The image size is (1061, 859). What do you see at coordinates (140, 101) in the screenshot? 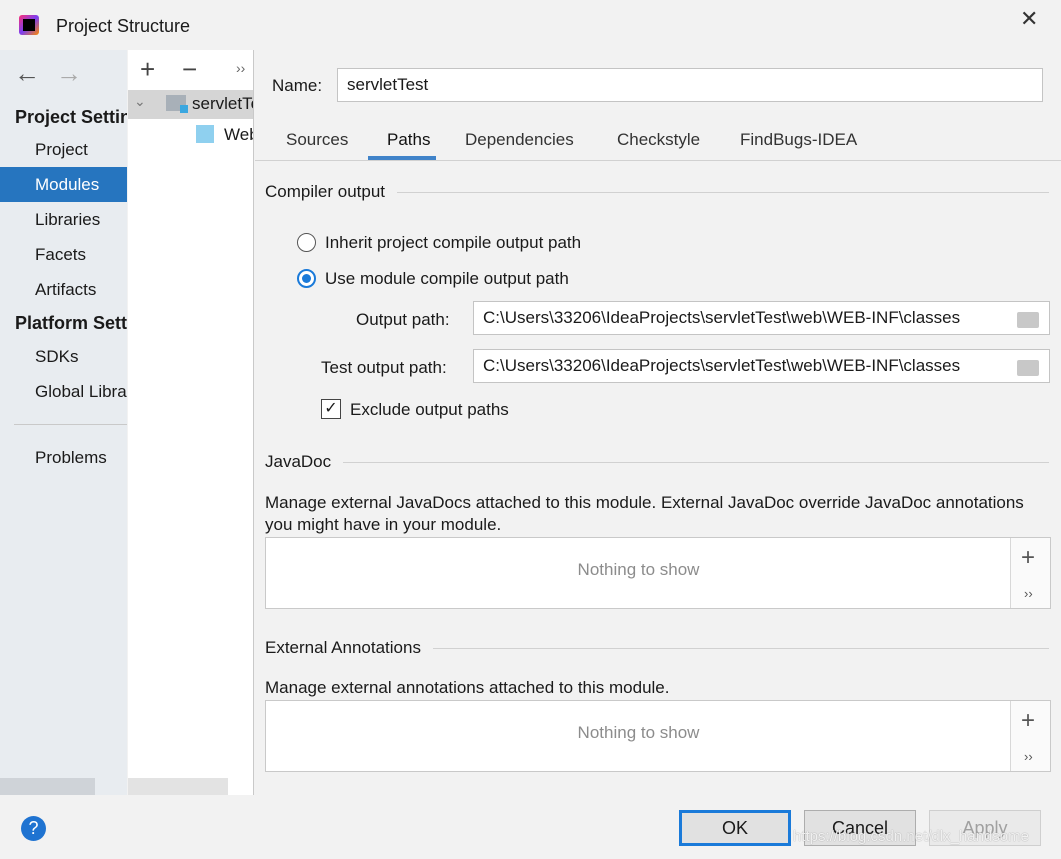
I see `chevron-down-icon: ⌄` at bounding box center [140, 101].